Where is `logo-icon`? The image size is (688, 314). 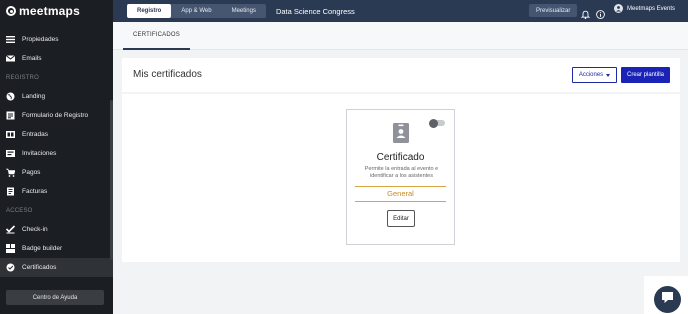
logo-icon is located at coordinates (11, 11).